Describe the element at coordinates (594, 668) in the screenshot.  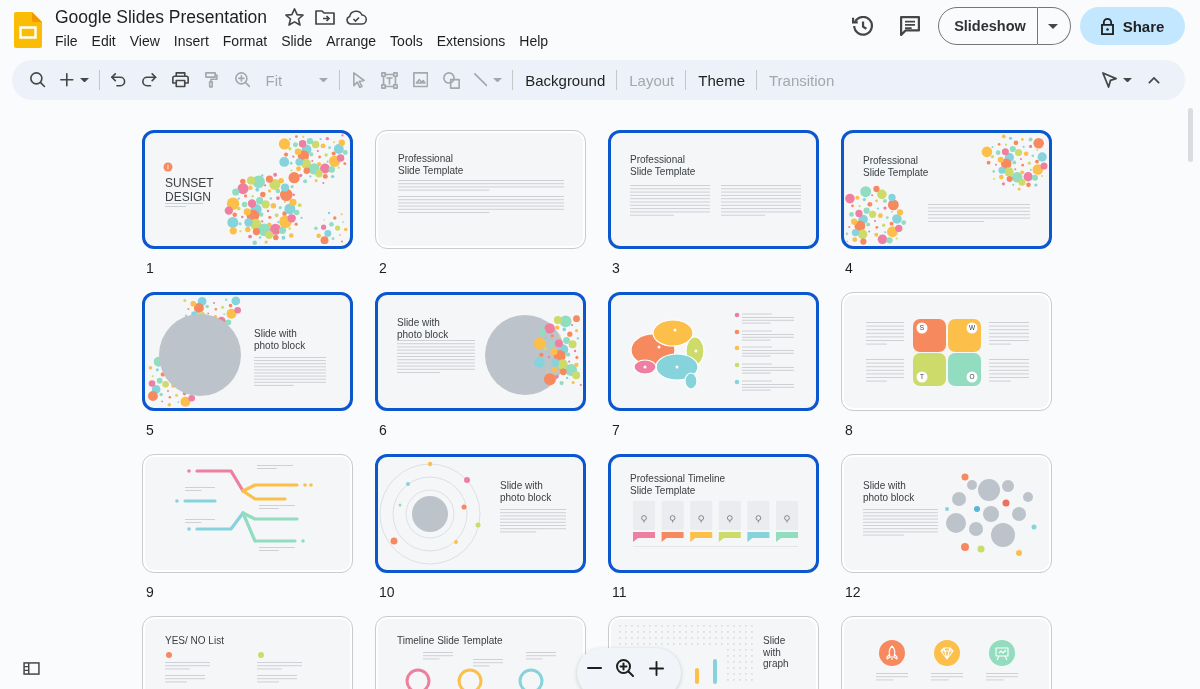
I see `minus-icon` at that location.